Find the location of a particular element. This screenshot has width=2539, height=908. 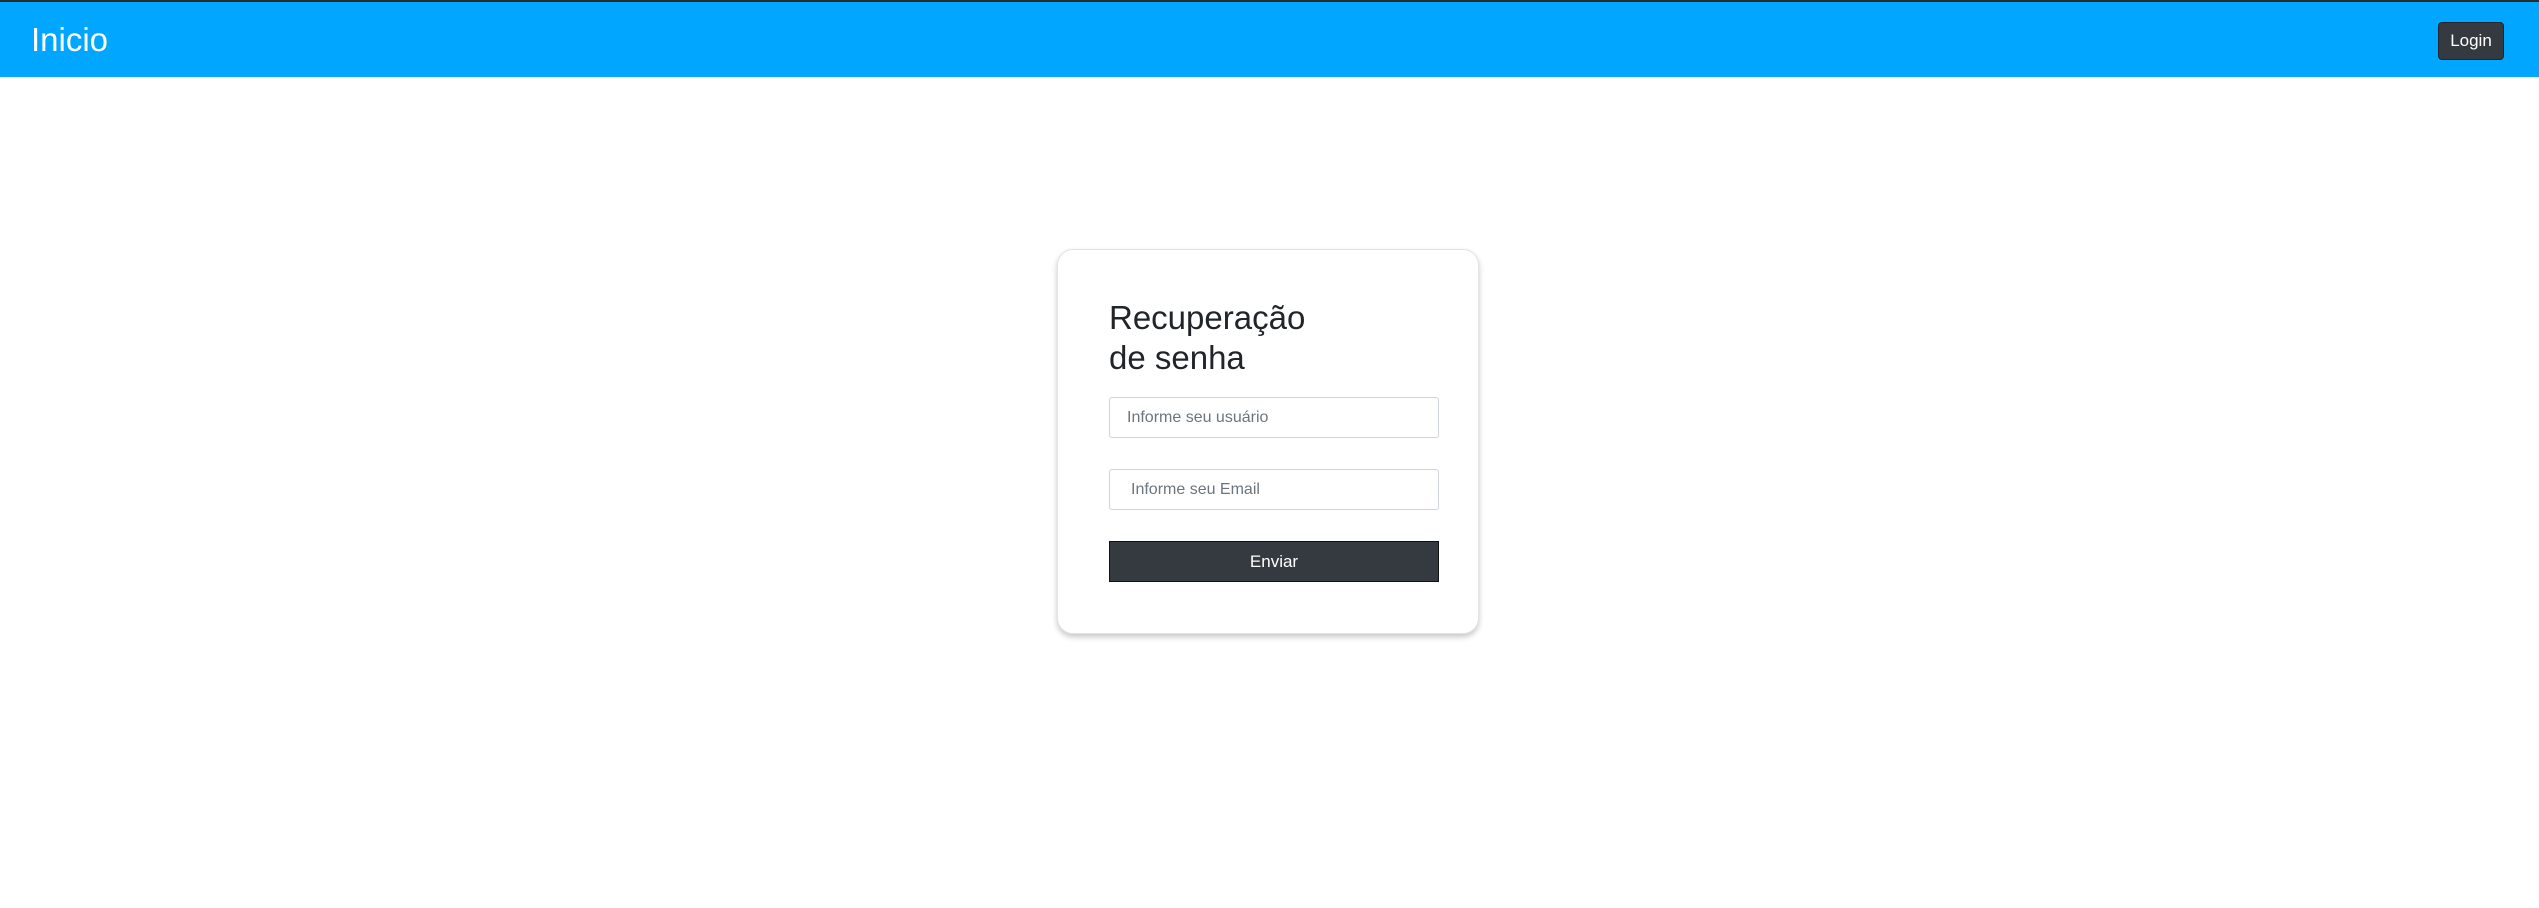

top-navbar: Inicio Login is located at coordinates (1269, 38).